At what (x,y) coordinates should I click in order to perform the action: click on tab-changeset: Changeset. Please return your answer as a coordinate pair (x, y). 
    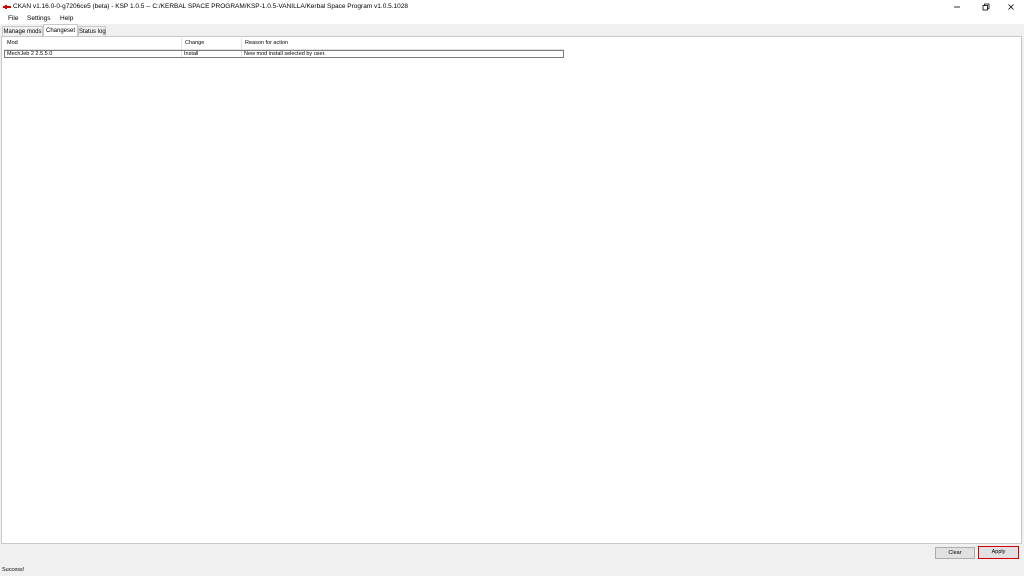
    Looking at the image, I should click on (60, 30).